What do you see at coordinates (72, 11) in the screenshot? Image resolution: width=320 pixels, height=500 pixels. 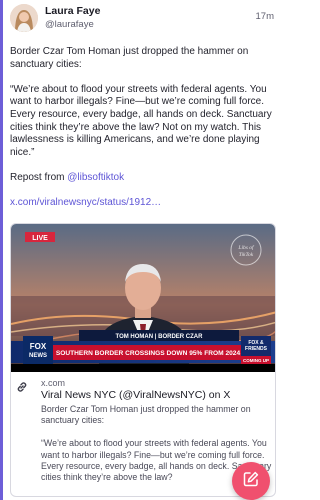 I see `author-name: Laura Faye` at bounding box center [72, 11].